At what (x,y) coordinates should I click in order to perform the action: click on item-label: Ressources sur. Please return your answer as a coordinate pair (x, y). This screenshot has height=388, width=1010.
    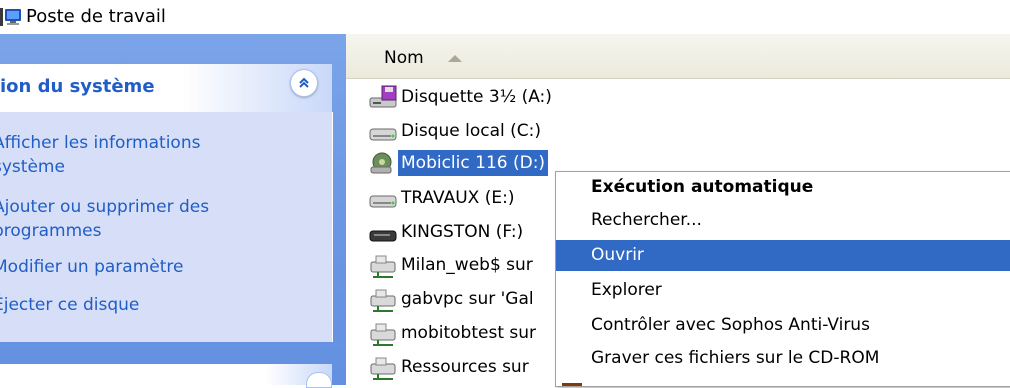
    Looking at the image, I should click on (465, 367).